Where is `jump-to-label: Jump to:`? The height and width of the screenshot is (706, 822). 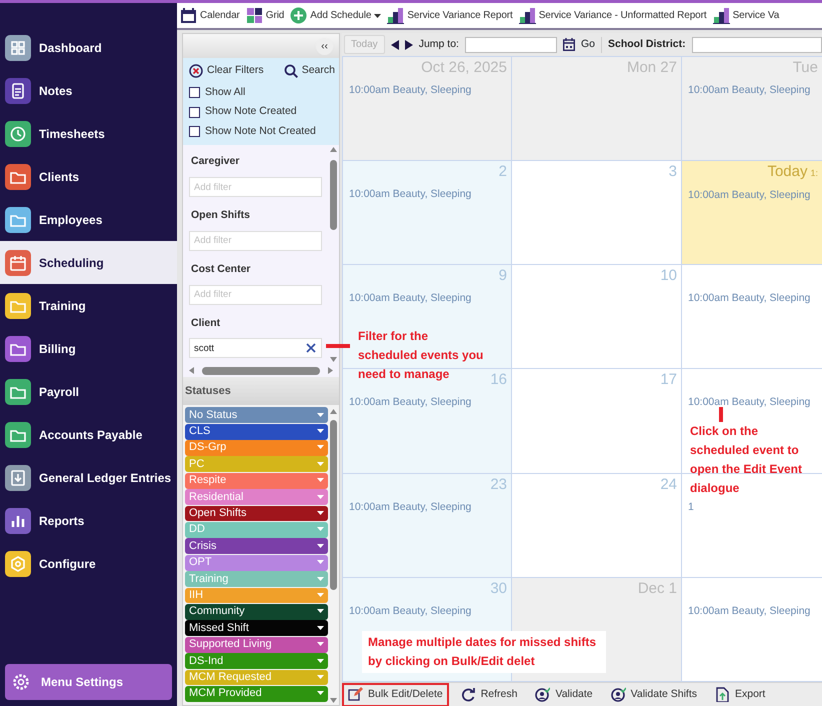 jump-to-label: Jump to: is located at coordinates (438, 44).